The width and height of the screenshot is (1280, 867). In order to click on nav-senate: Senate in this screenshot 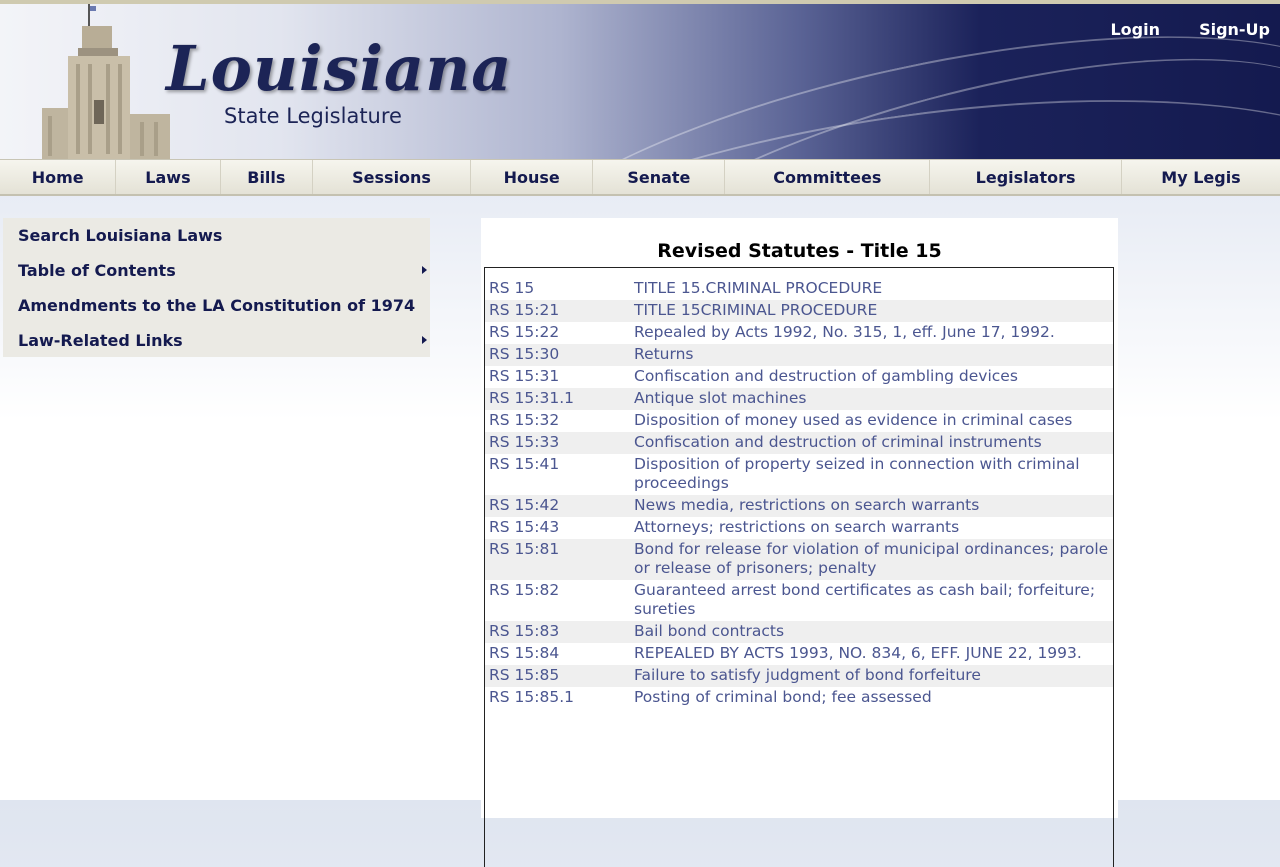, I will do `click(659, 177)`.